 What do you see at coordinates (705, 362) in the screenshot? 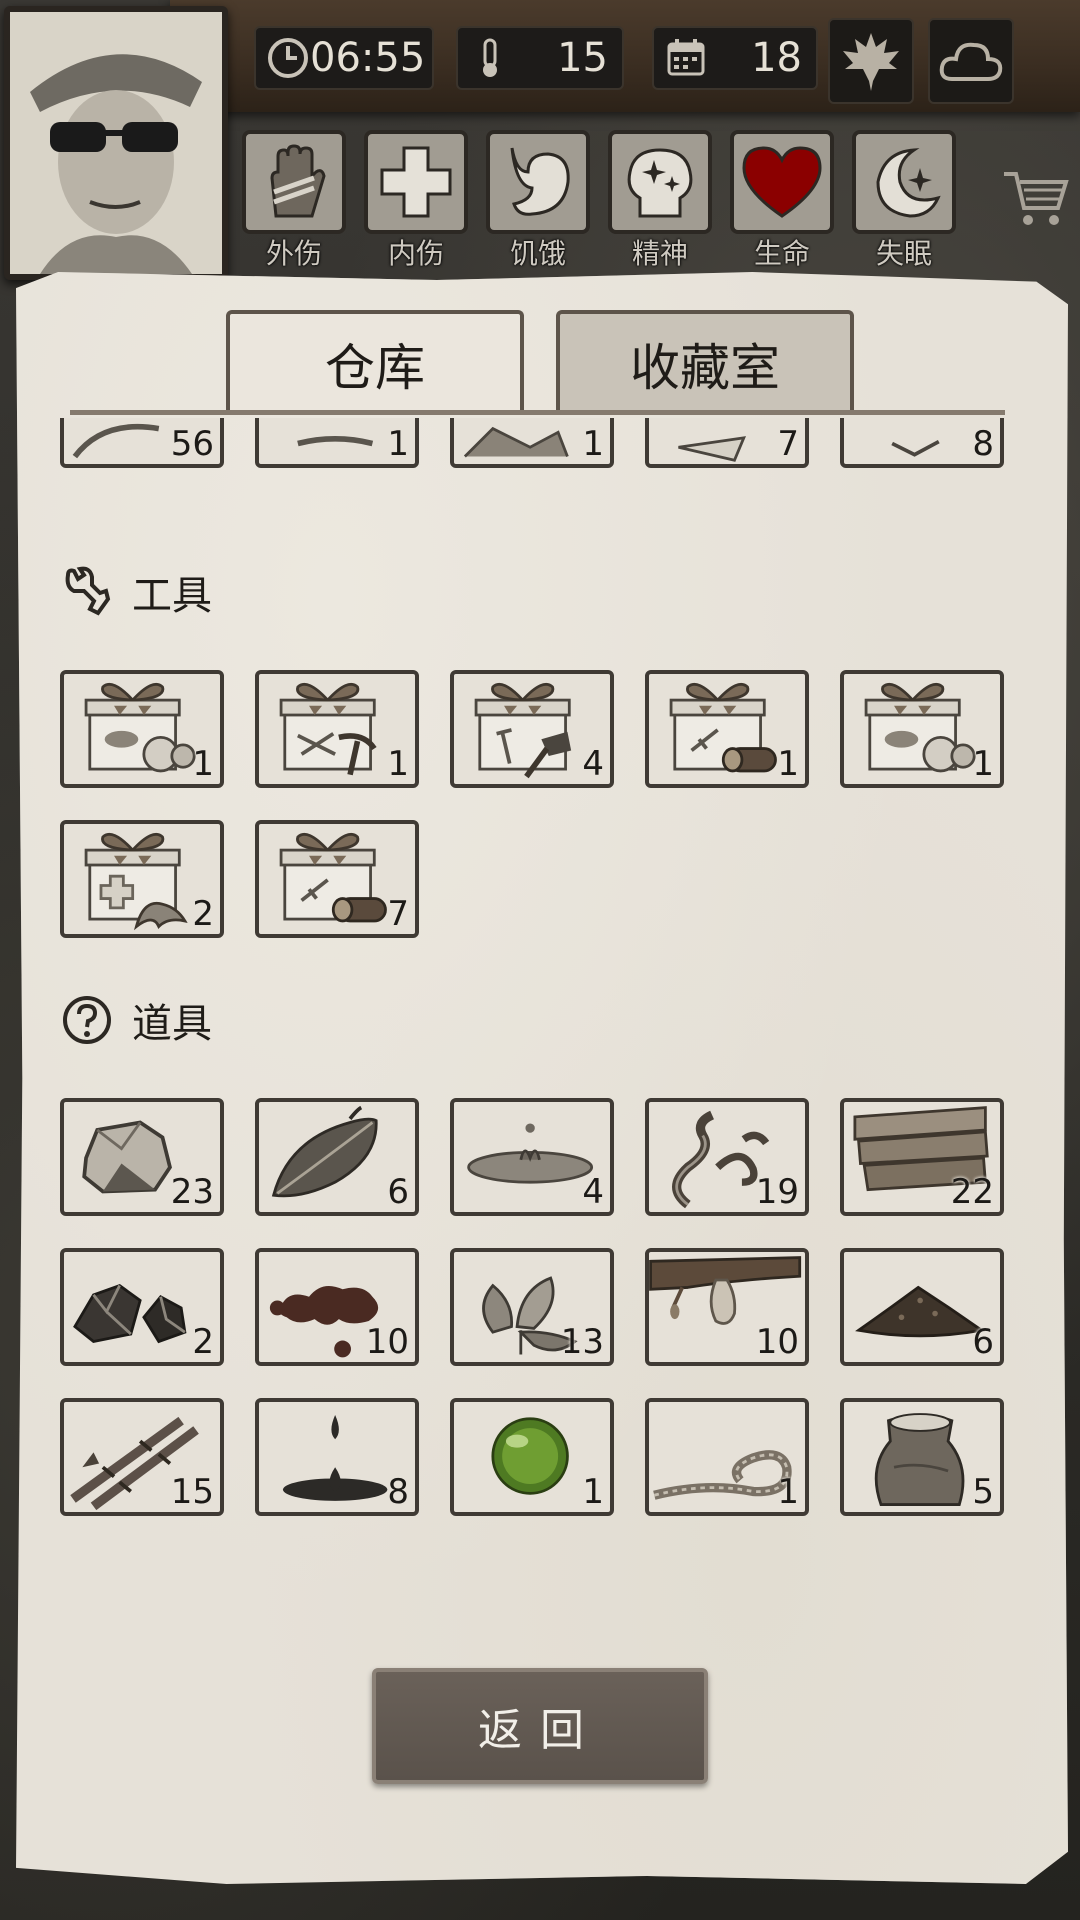
I see `tab-collection: 收藏室` at bounding box center [705, 362].